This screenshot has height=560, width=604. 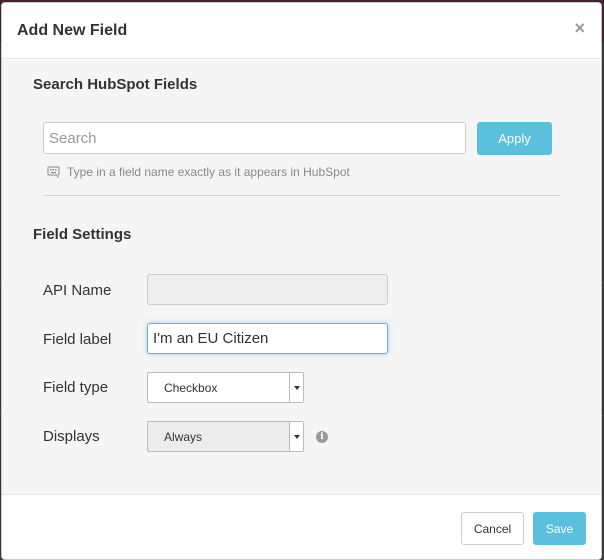 I want to click on displays-dropdown-toggle, so click(x=296, y=436).